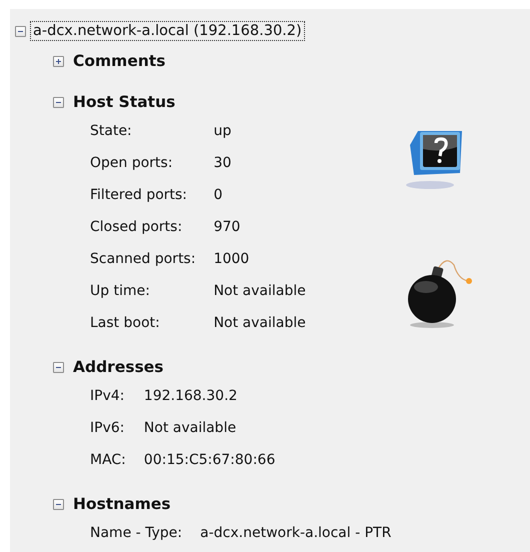  Describe the element at coordinates (122, 504) in the screenshot. I see `section-title: Hostnames` at that location.